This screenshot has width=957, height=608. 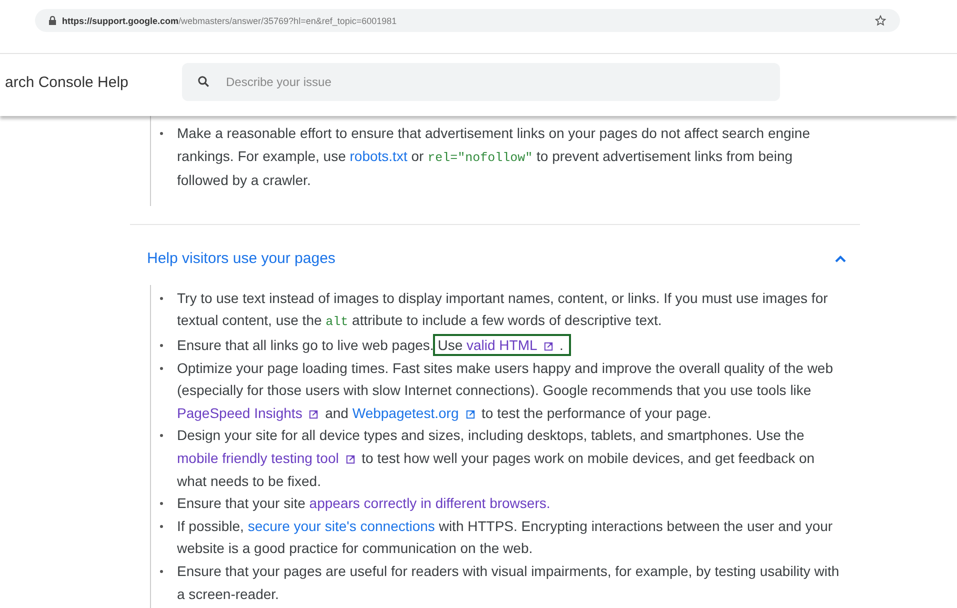 What do you see at coordinates (370, 344) in the screenshot?
I see `list-item-text: Ensure that all links go to live web pages. Use valid HTML .` at bounding box center [370, 344].